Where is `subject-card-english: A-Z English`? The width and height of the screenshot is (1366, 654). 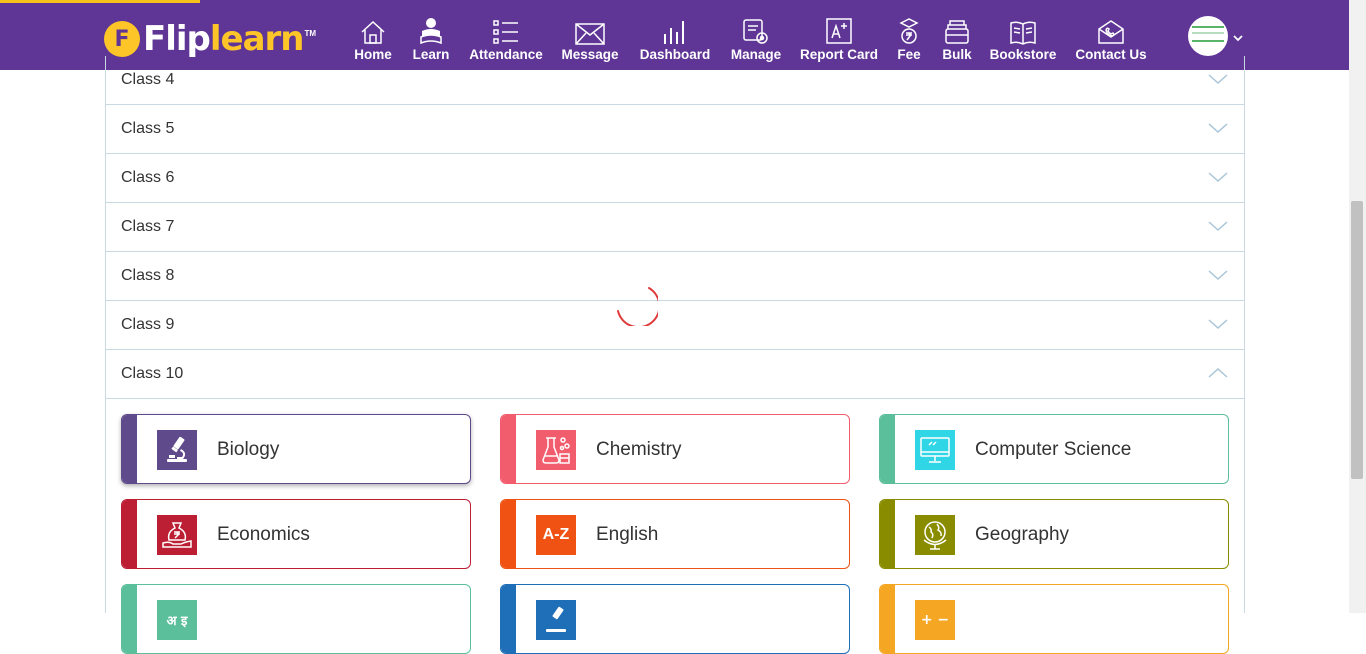
subject-card-english: A-Z English is located at coordinates (675, 534).